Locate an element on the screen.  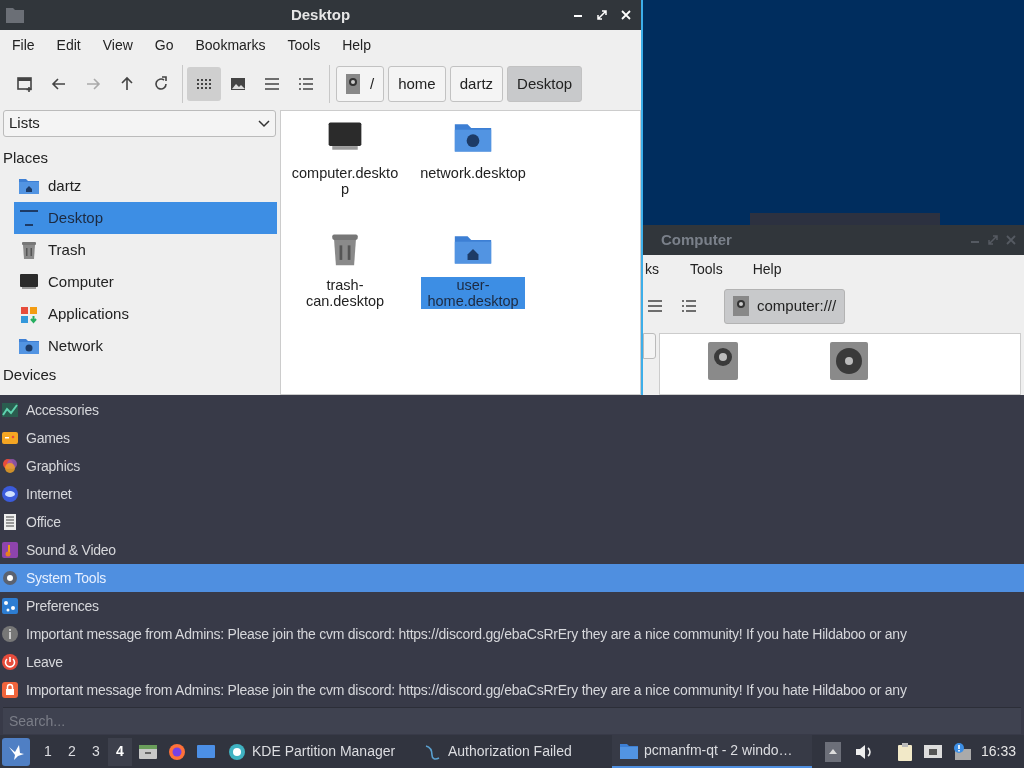
menu-item: ks is located at coordinates (660, 269).